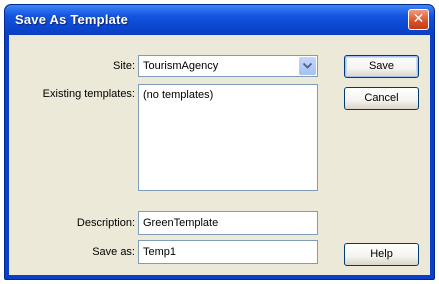 The height and width of the screenshot is (284, 439). I want to click on save-button: Save, so click(381, 66).